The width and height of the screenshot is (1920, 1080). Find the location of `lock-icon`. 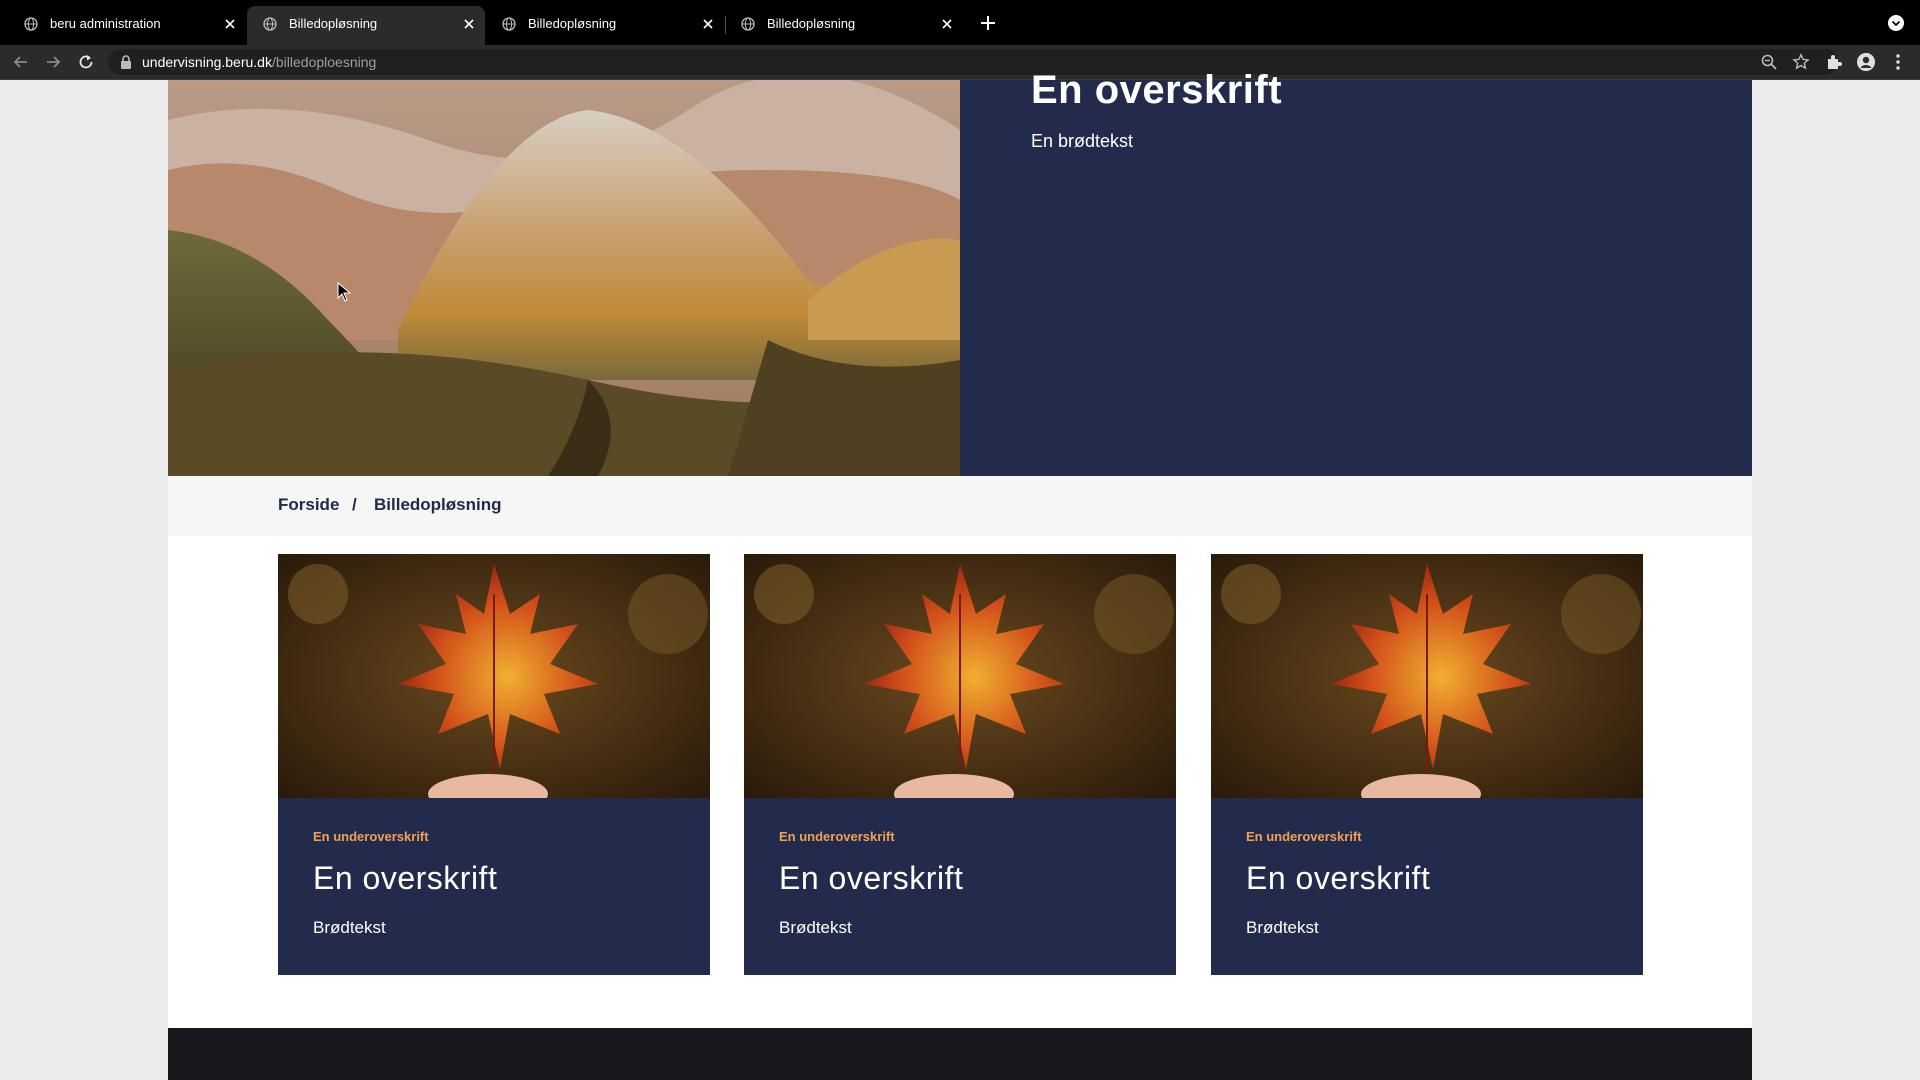

lock-icon is located at coordinates (126, 62).